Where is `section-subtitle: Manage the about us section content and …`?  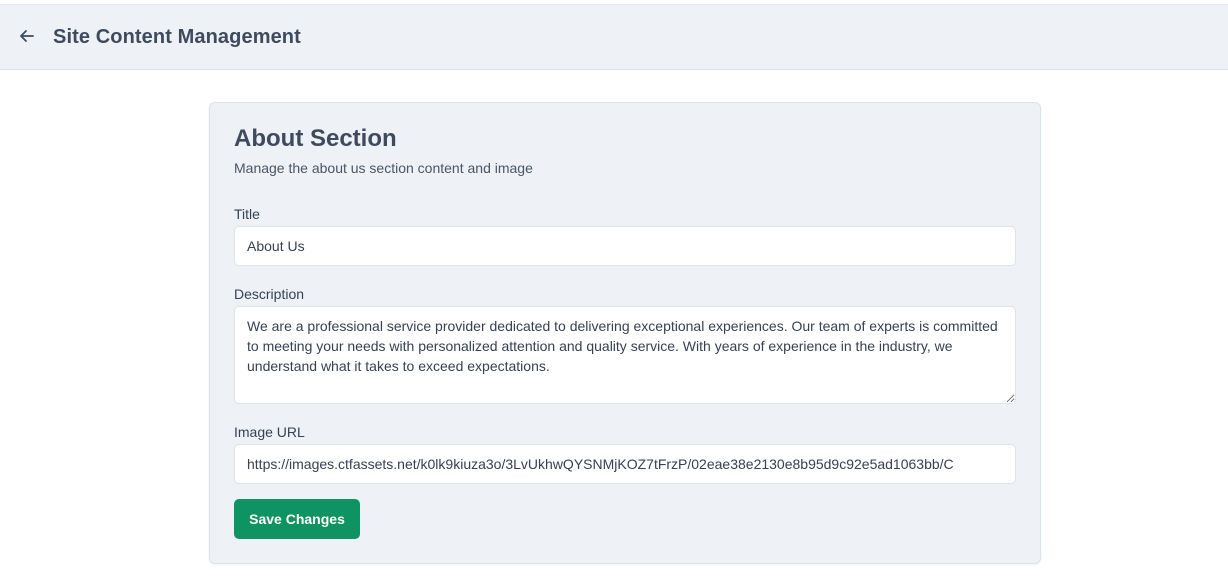
section-subtitle: Manage the about us section content and … is located at coordinates (383, 168).